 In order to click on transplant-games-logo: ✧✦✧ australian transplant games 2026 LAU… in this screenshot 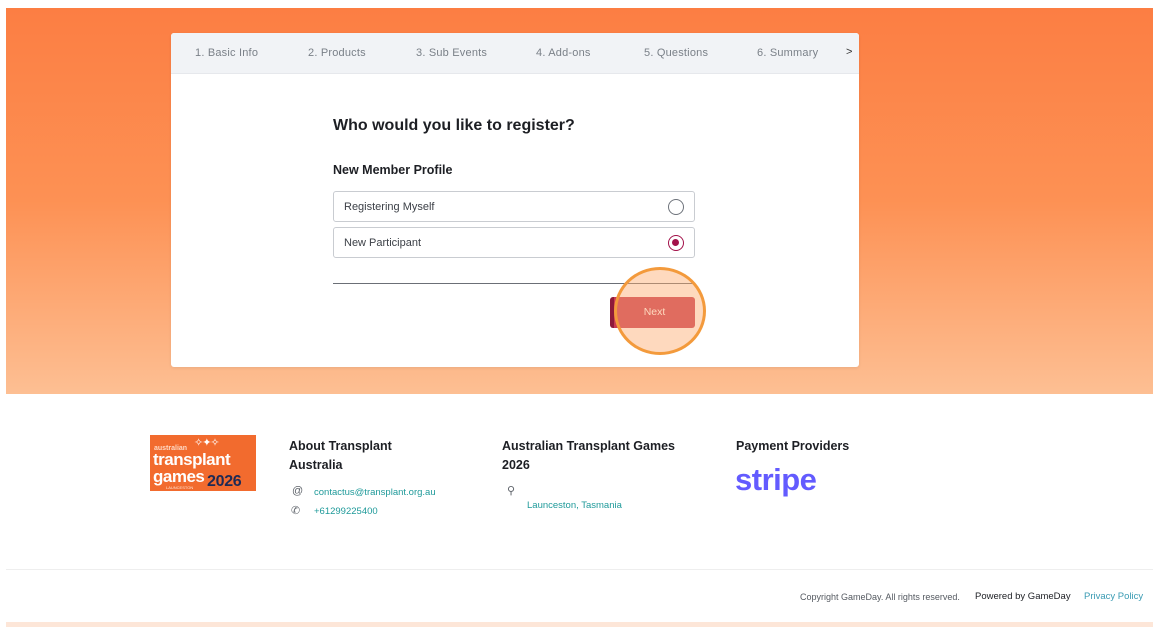, I will do `click(203, 463)`.